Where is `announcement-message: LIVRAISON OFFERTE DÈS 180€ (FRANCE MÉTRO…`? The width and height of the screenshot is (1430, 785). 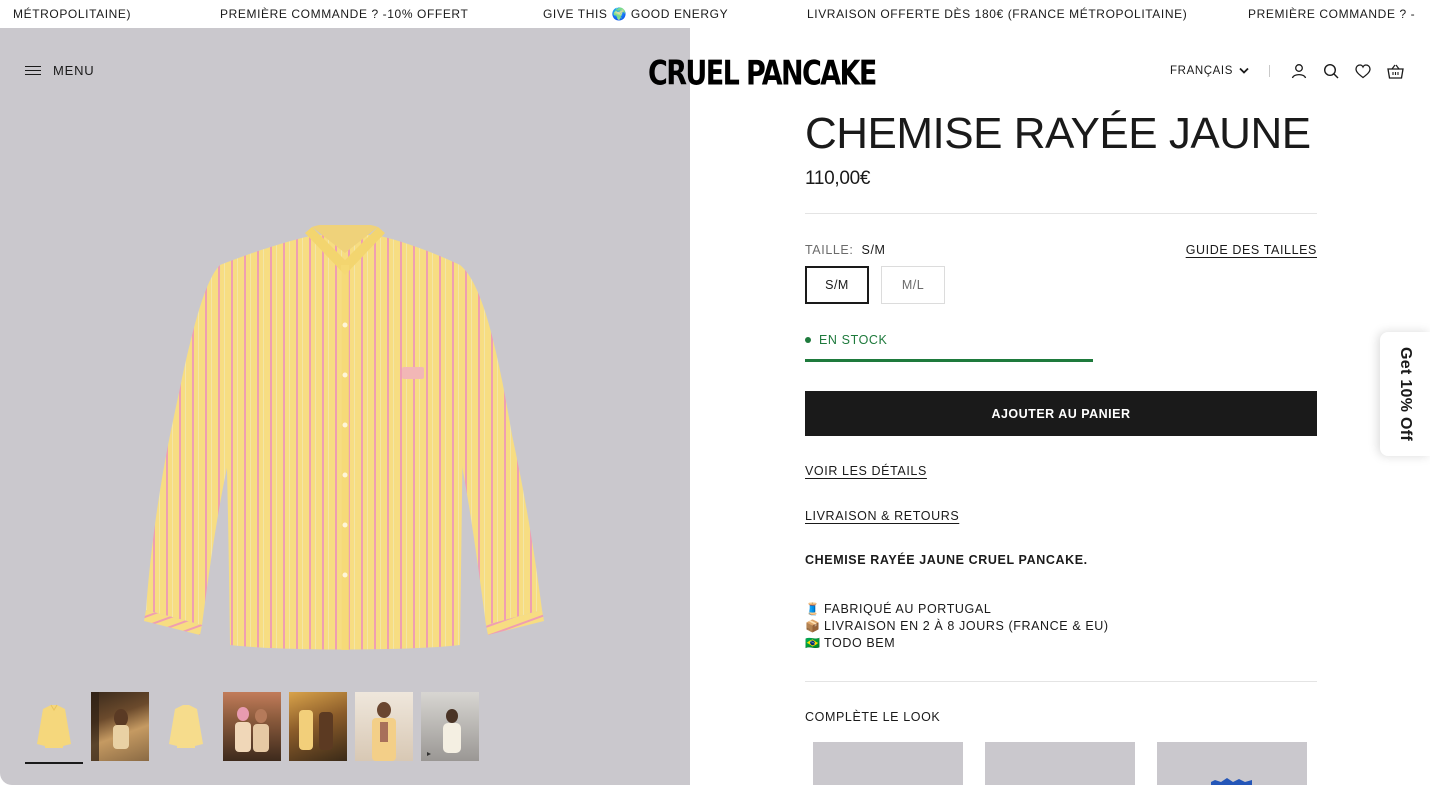
announcement-message: LIVRAISON OFFERTE DÈS 180€ (FRANCE MÉTRO… is located at coordinates (997, 14).